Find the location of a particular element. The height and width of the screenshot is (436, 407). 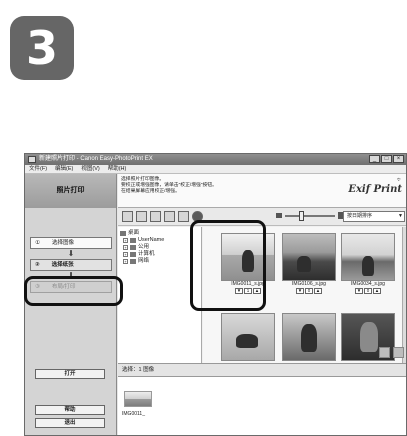

selection-tray: IMG0011_ is located at coordinates (262, 406).